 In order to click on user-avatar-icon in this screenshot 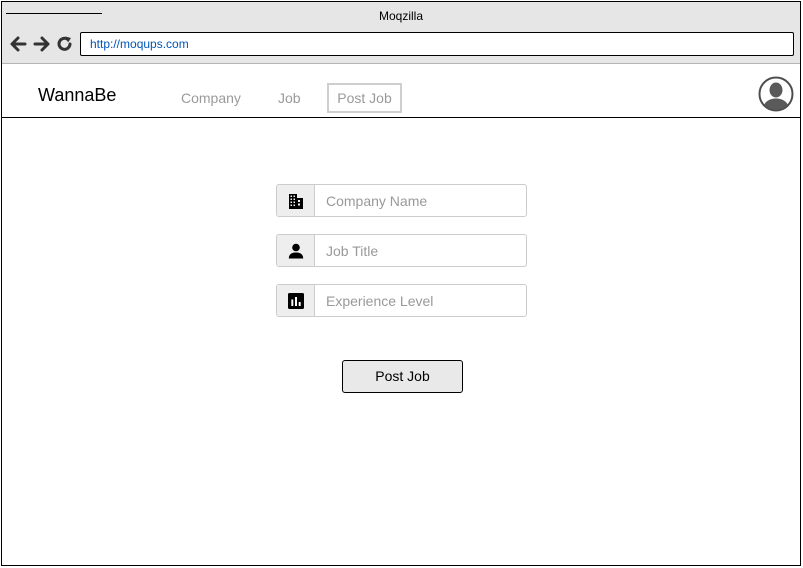, I will do `click(776, 94)`.